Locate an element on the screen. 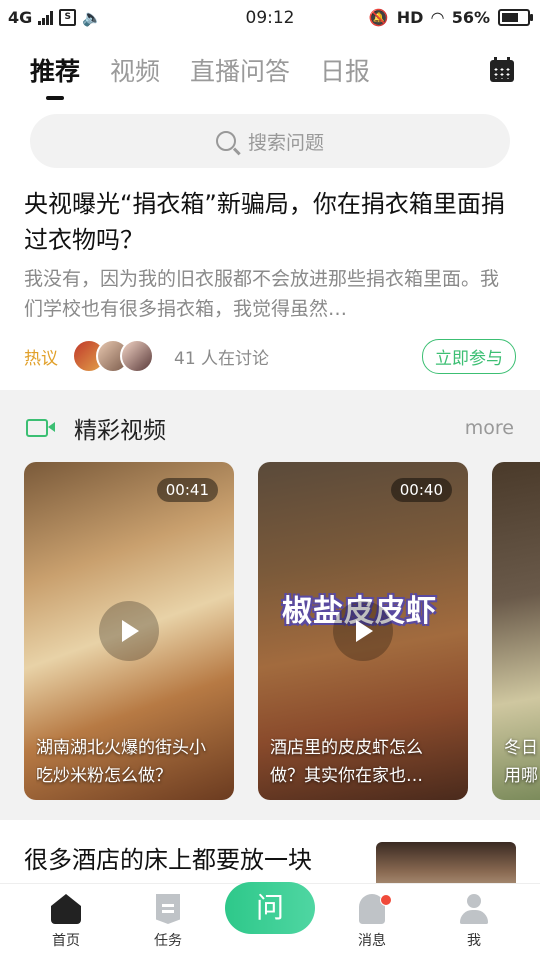 This screenshot has height=960, width=540. mute-bell-icon: 🔕 is located at coordinates (378, 17).